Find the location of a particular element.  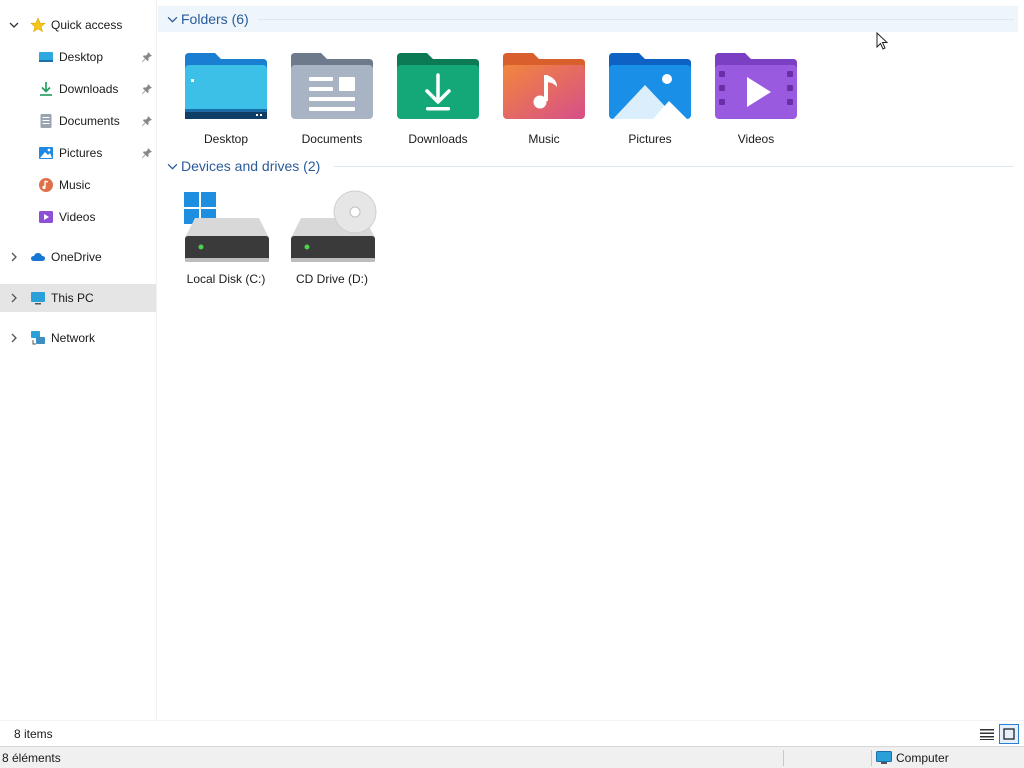

cd-drive-icon is located at coordinates (332, 226).